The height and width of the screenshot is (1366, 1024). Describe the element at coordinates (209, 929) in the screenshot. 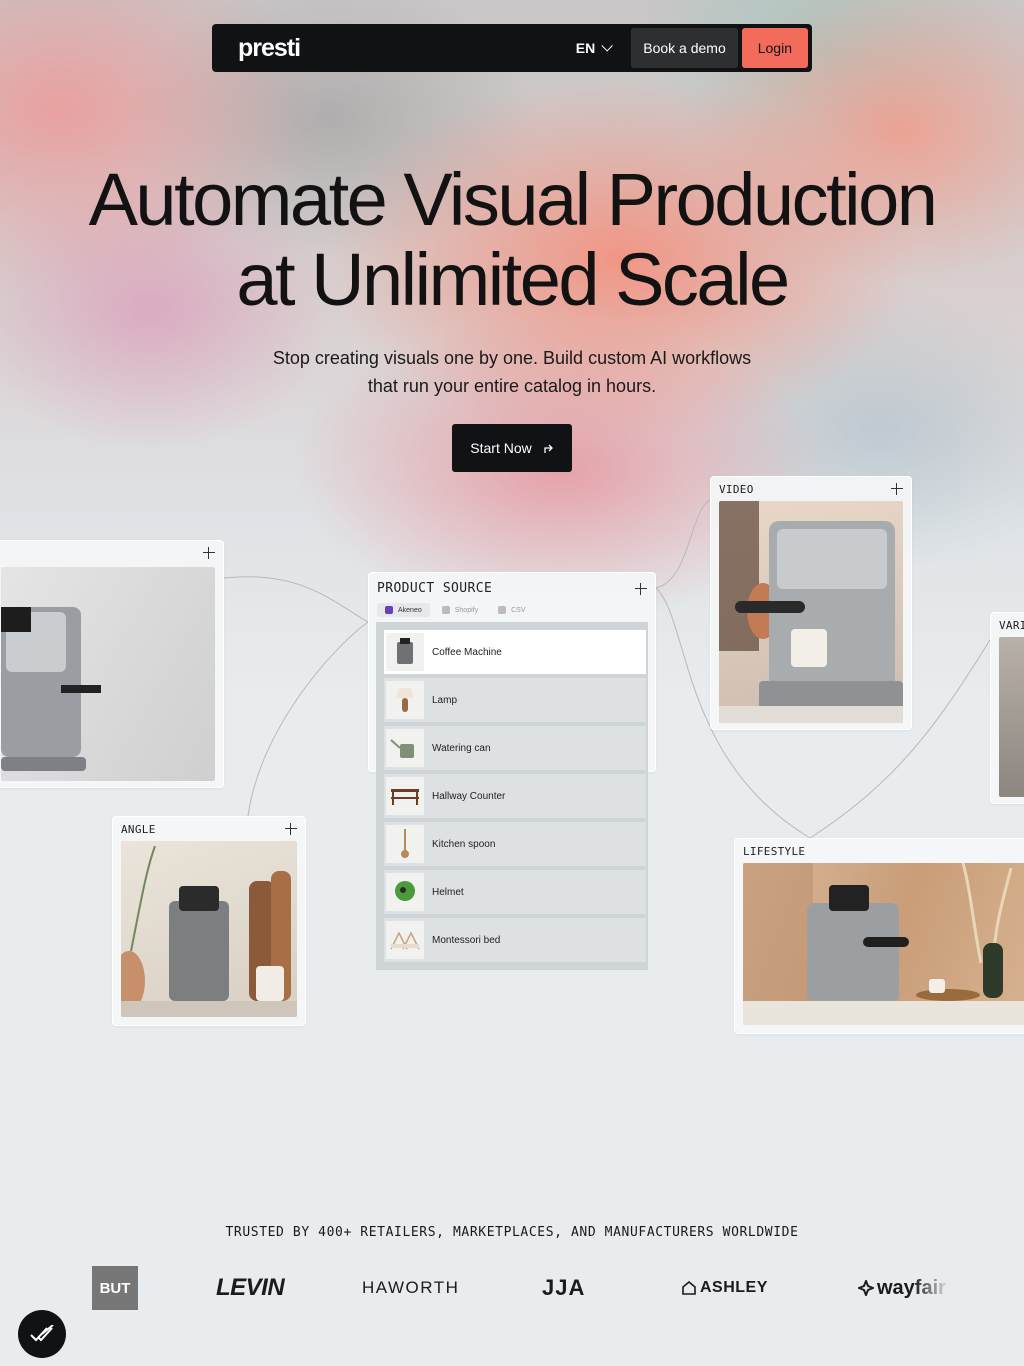

I see `angle-photo` at that location.